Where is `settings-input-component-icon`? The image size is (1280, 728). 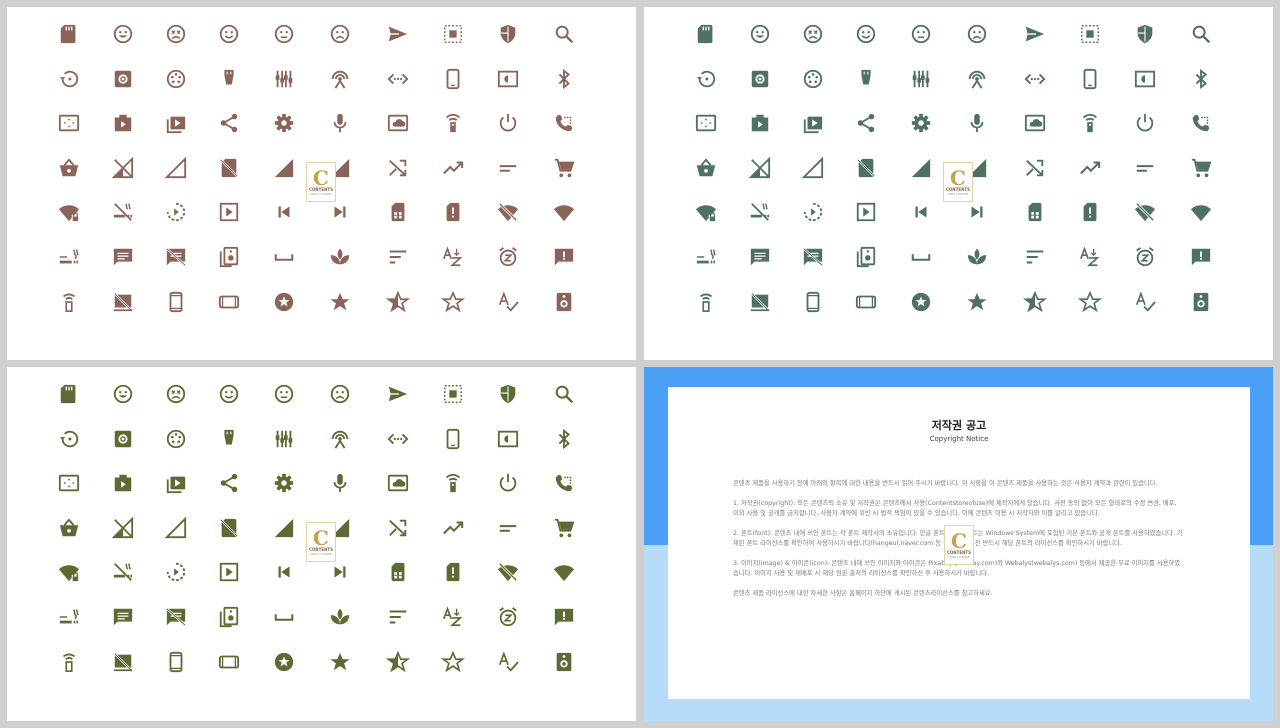
settings-input-component-icon is located at coordinates (813, 79).